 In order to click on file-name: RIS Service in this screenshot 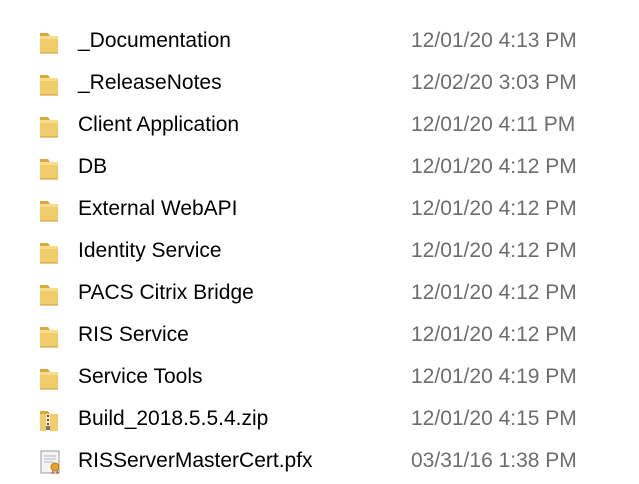, I will do `click(133, 334)`.